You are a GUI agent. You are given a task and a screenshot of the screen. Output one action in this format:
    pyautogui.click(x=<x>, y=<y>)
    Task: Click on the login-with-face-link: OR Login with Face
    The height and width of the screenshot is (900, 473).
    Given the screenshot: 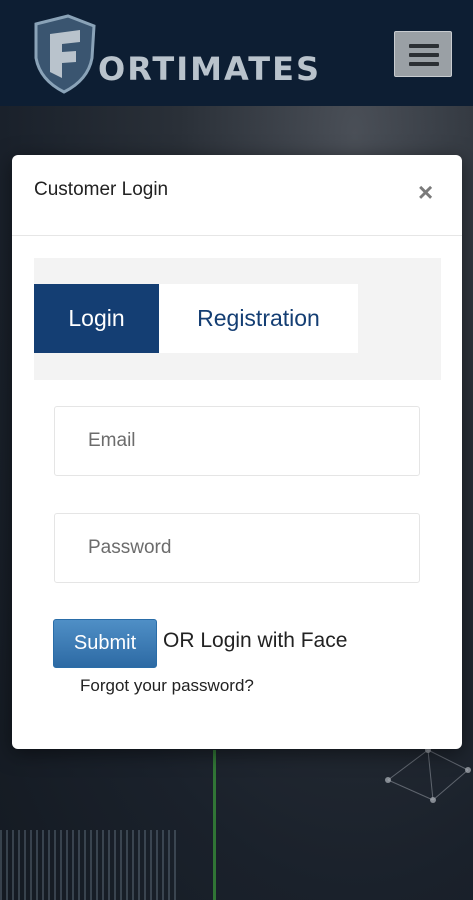 What is the action you would take?
    pyautogui.click(x=255, y=641)
    